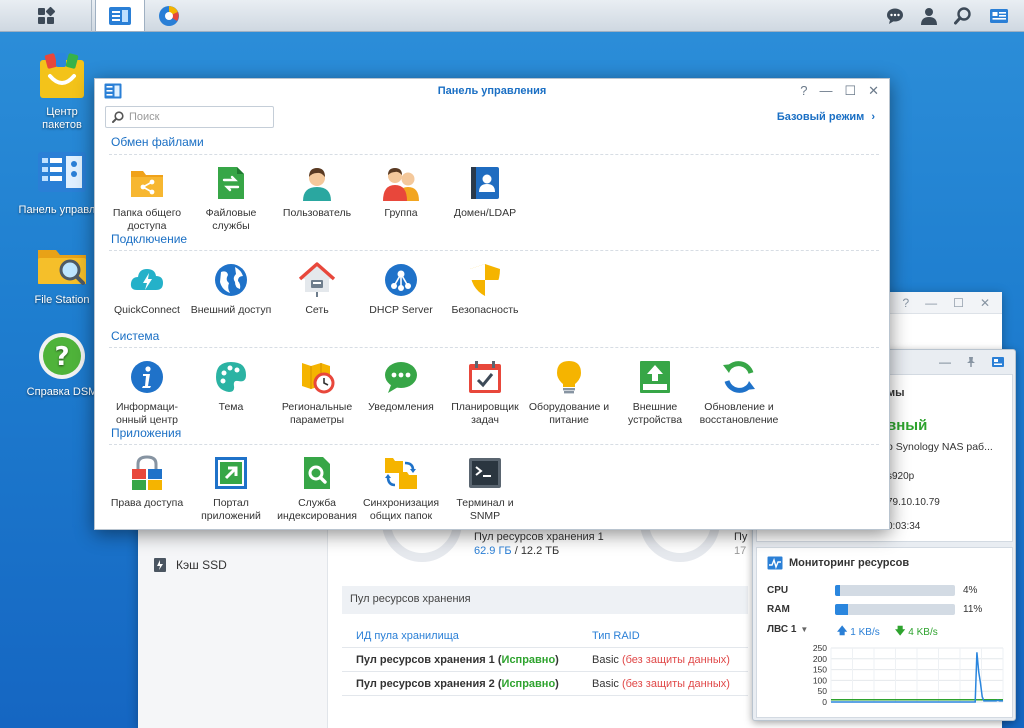 This screenshot has width=1024, height=728. I want to click on item-label: Права доступа, so click(147, 503).